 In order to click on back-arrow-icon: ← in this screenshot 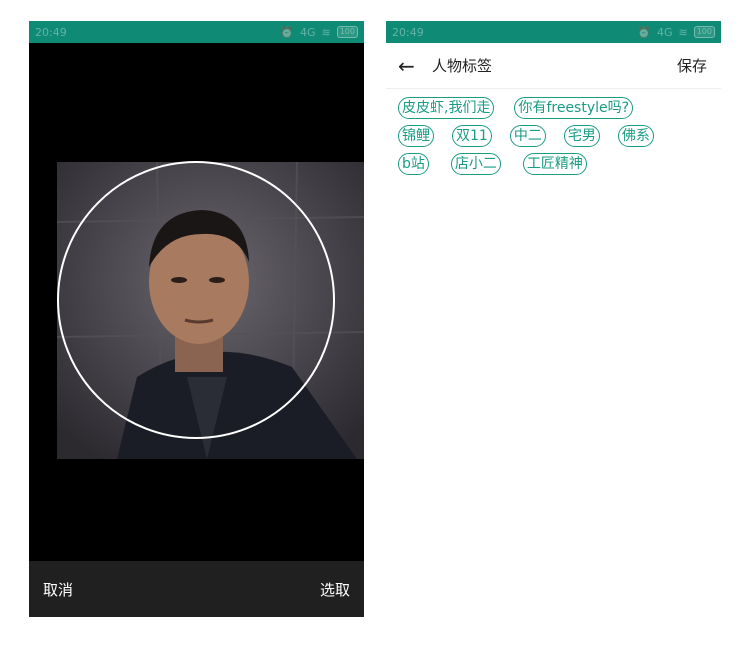, I will do `click(409, 66)`.